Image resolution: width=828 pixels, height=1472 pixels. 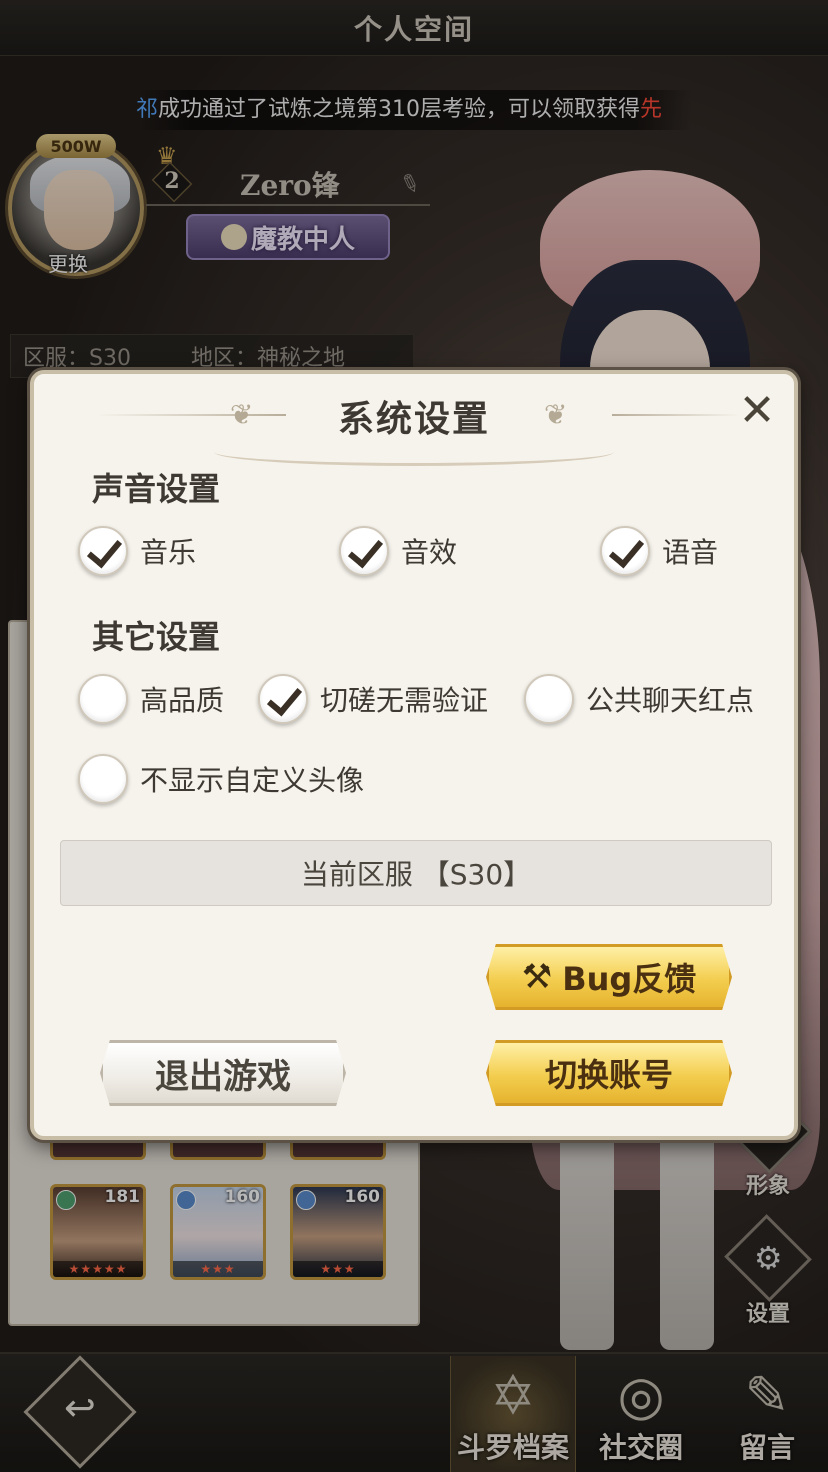 I want to click on voice-checkbox, so click(x=625, y=551).